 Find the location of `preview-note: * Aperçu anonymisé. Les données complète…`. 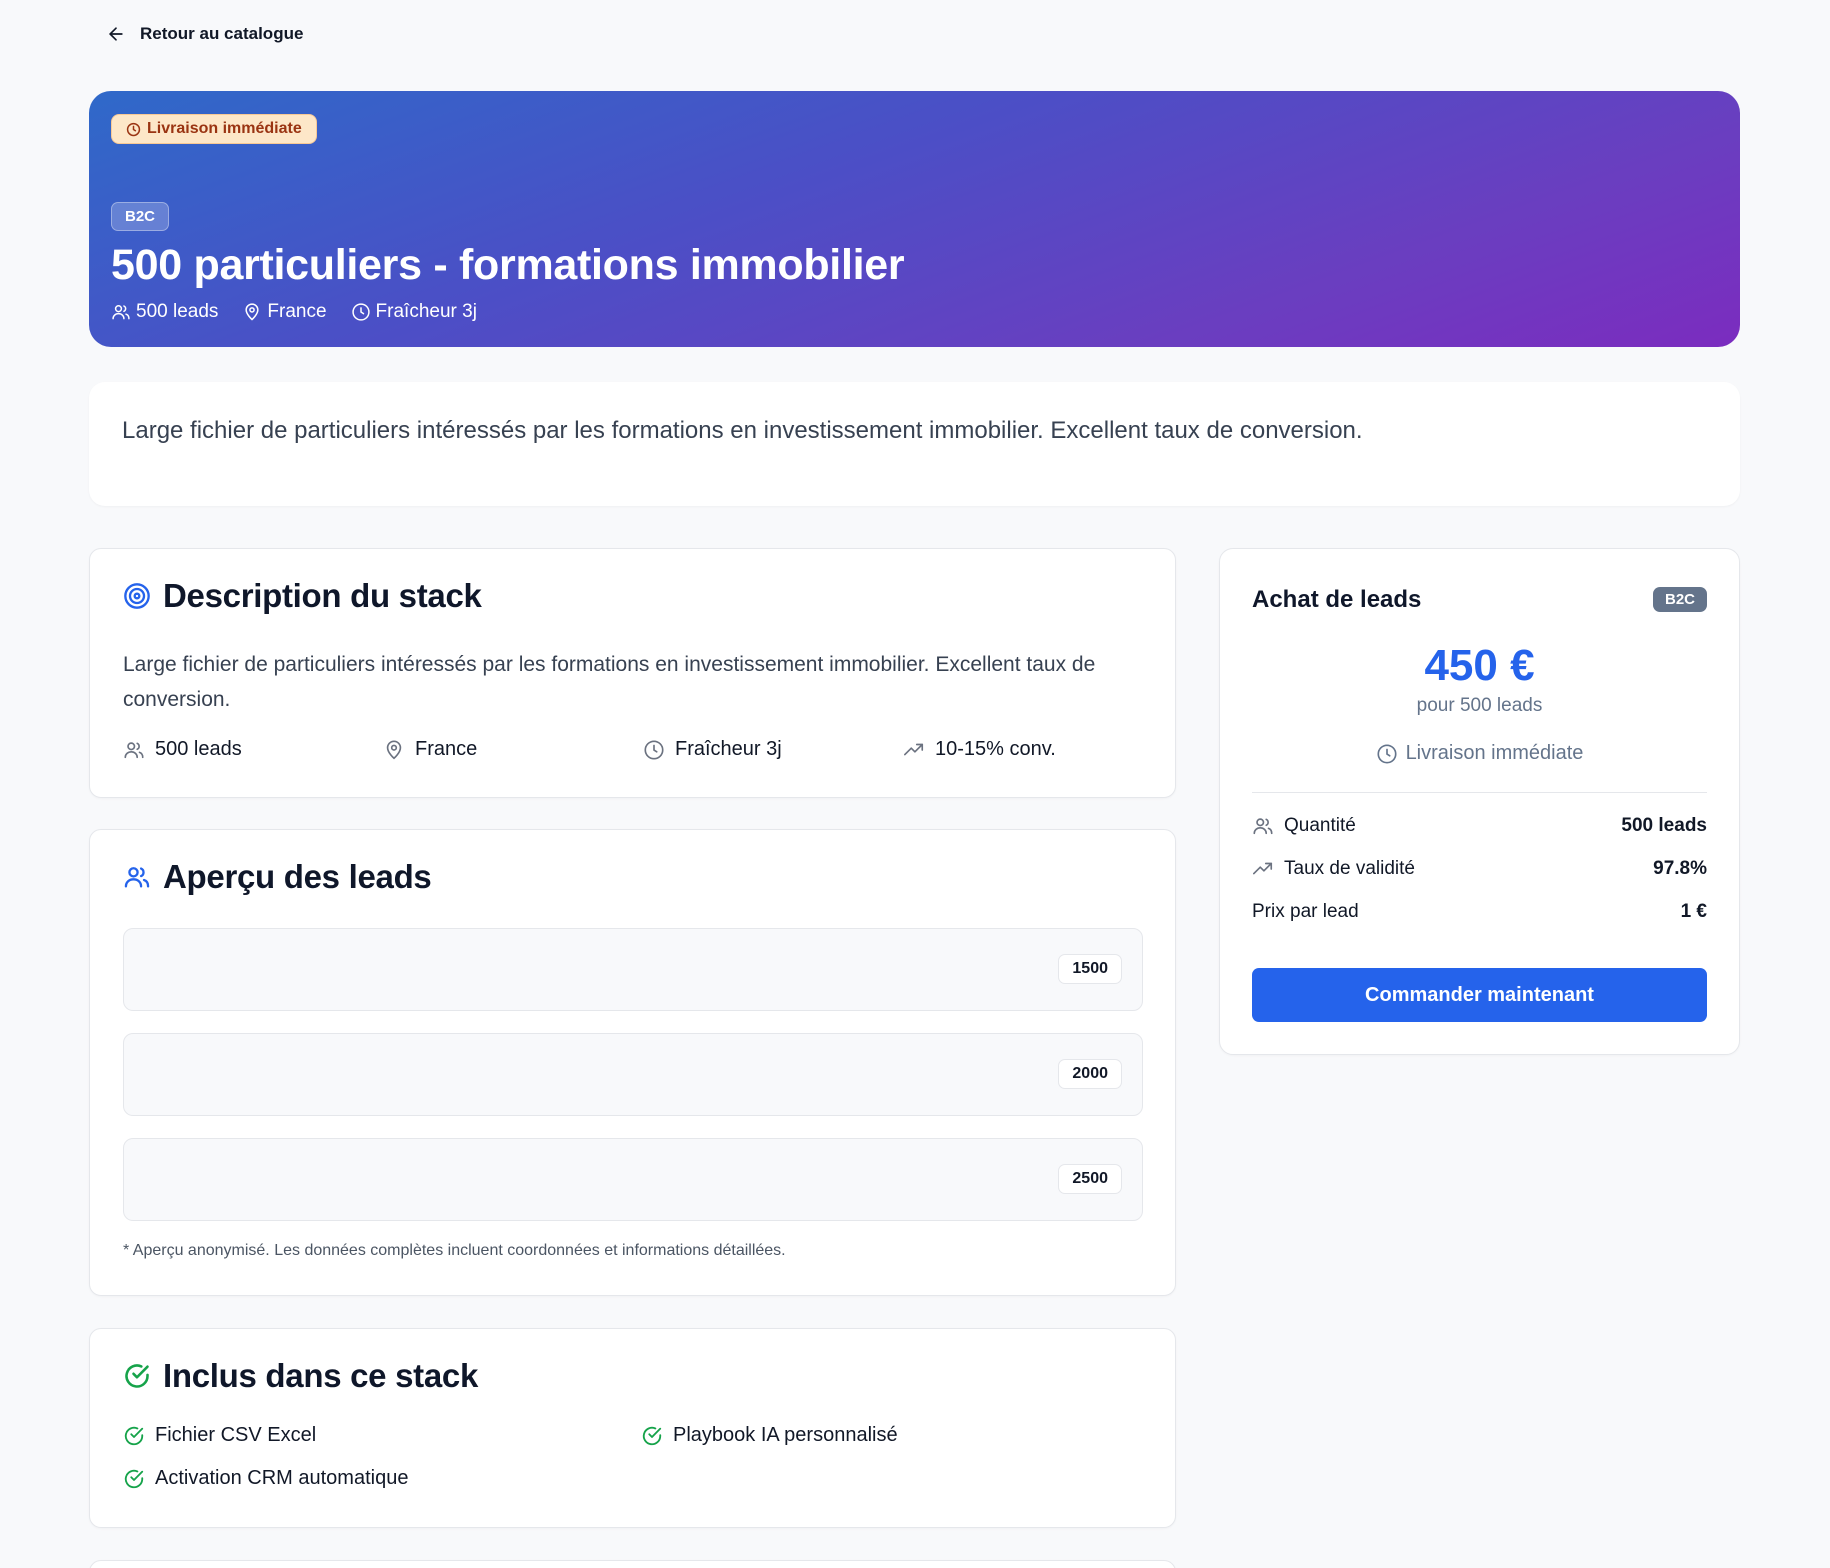

preview-note: * Aperçu anonymisé. Les données complète… is located at coordinates (454, 1250).